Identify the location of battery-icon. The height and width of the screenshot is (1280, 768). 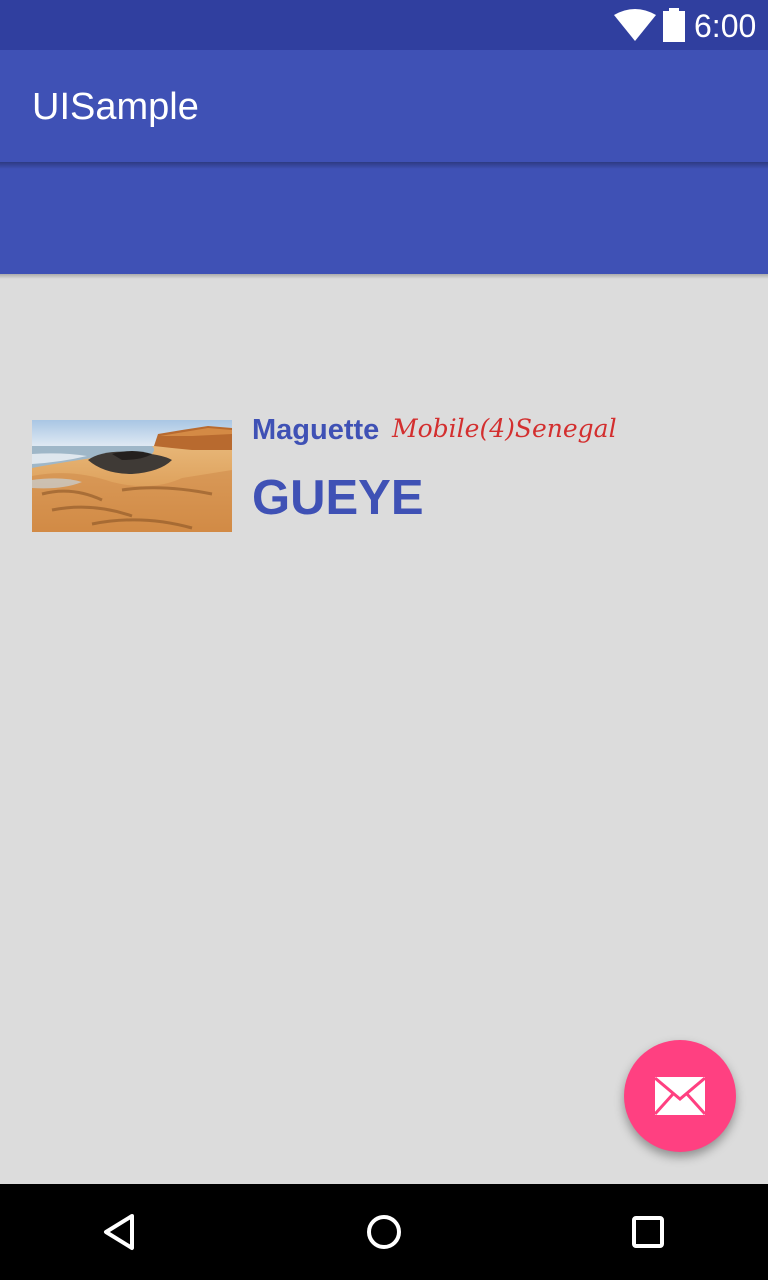
(674, 25).